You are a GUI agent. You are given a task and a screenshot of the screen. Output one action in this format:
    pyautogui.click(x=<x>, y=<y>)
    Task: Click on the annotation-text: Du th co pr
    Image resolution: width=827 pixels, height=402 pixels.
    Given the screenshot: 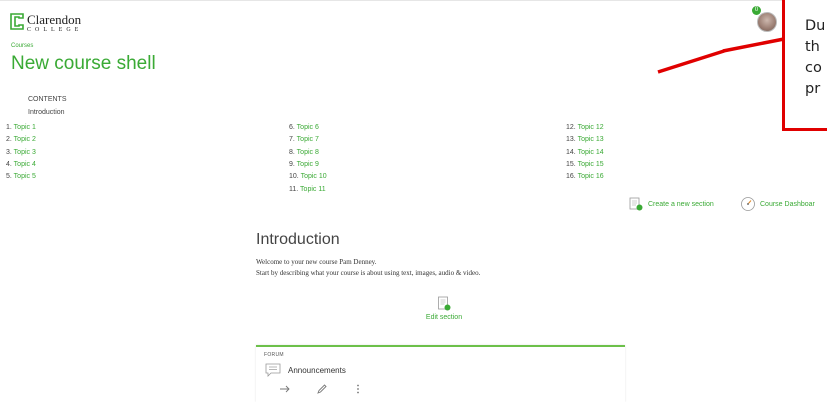 What is the action you would take?
    pyautogui.click(x=815, y=57)
    